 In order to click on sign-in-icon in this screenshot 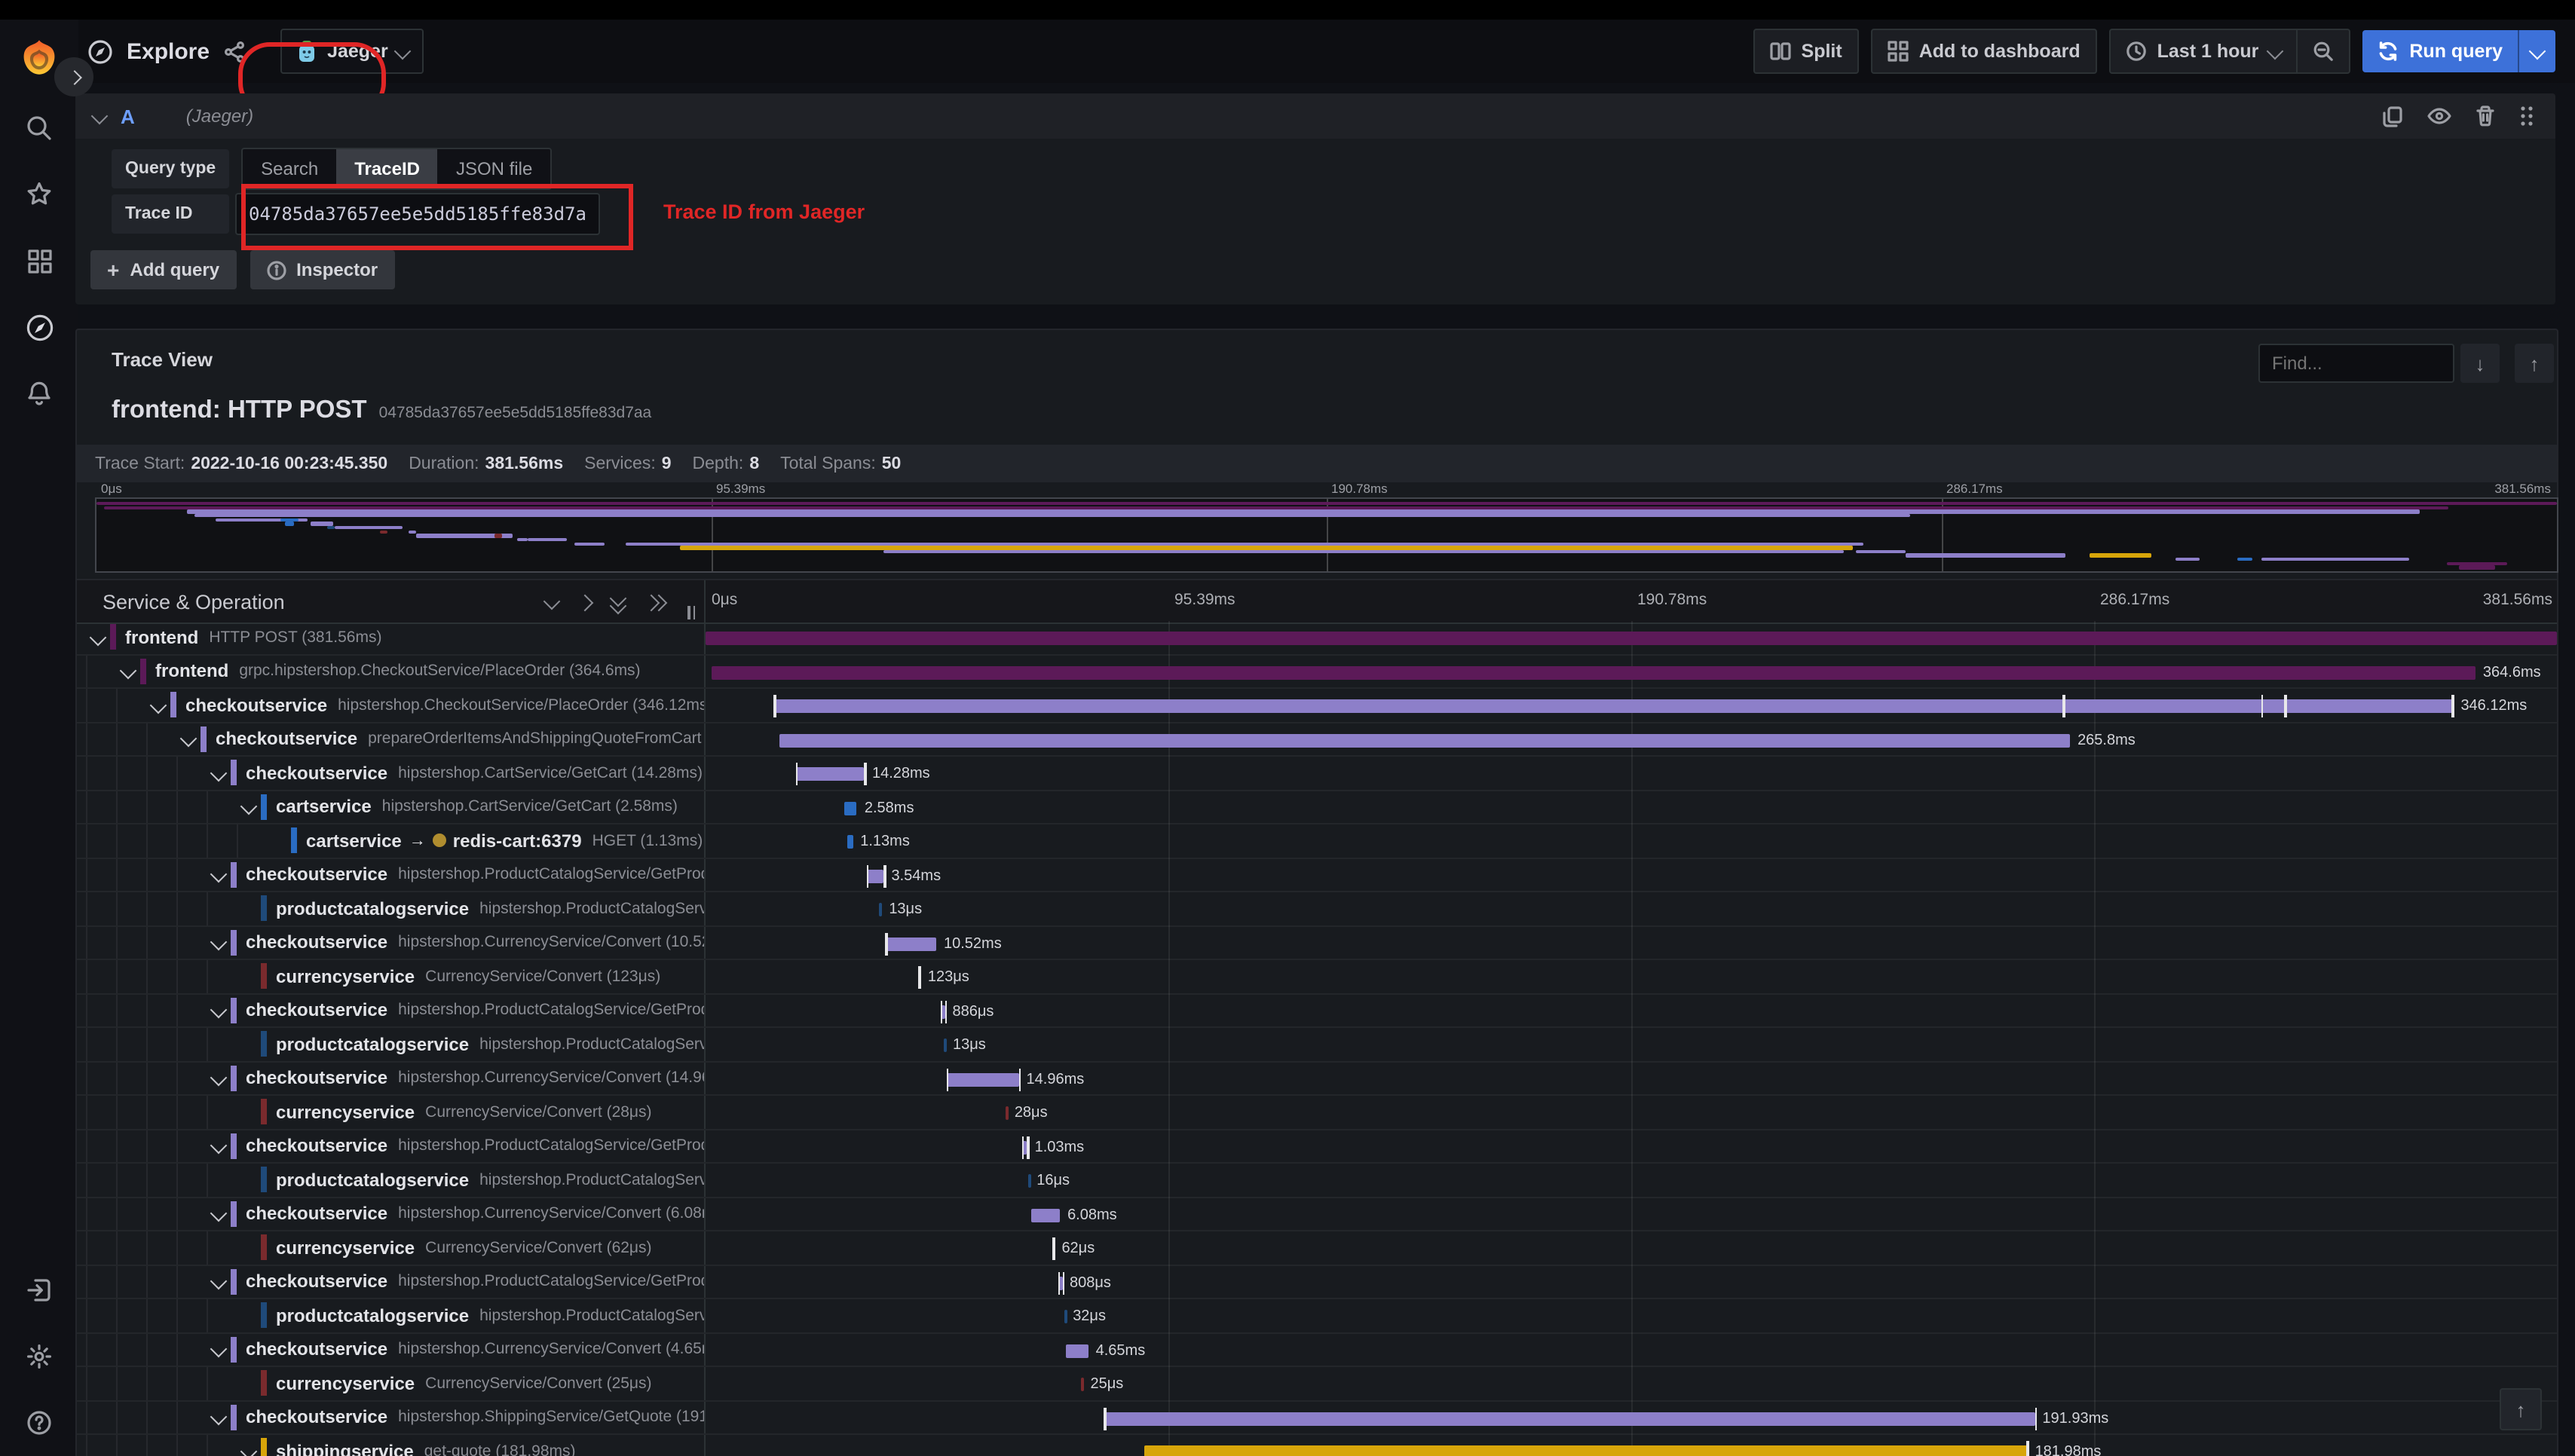, I will do `click(39, 1290)`.